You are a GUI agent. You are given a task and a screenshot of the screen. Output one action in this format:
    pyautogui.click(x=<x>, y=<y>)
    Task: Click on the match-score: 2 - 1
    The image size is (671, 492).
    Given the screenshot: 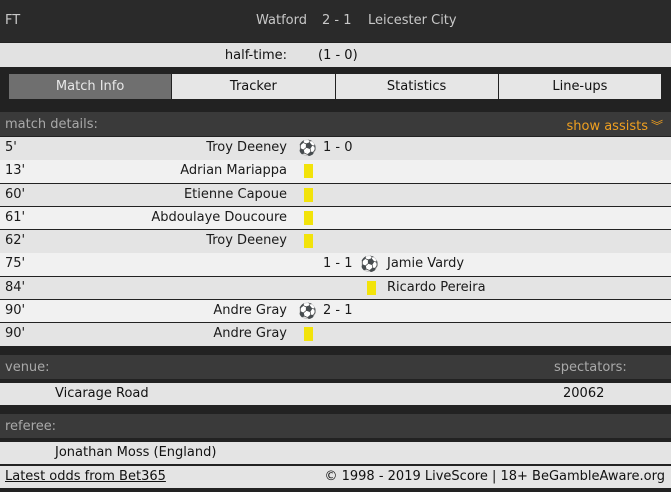 What is the action you would take?
    pyautogui.click(x=337, y=20)
    